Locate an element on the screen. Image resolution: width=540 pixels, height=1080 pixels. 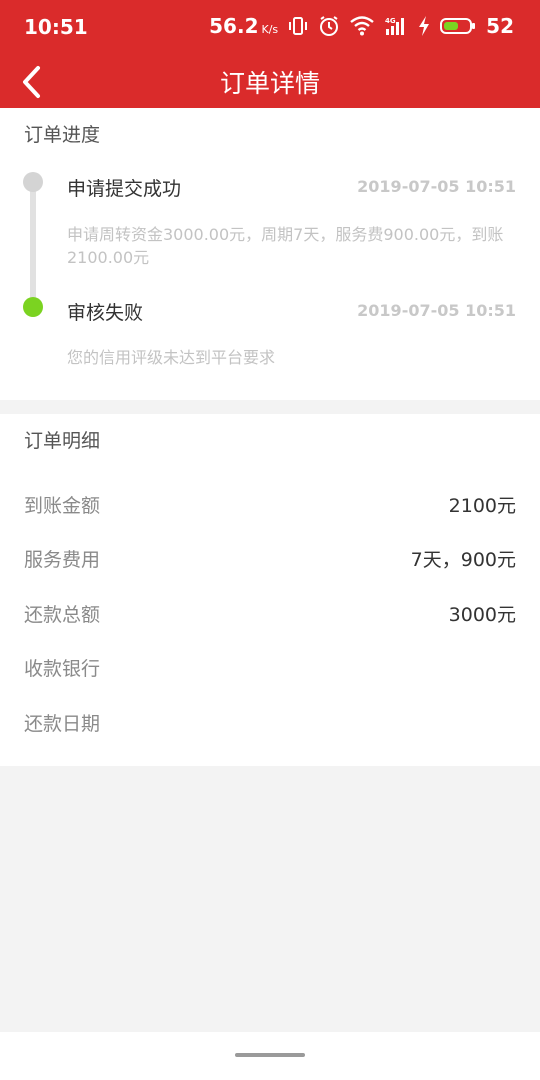
step-title-failed: 审核失败 is located at coordinates (105, 313).